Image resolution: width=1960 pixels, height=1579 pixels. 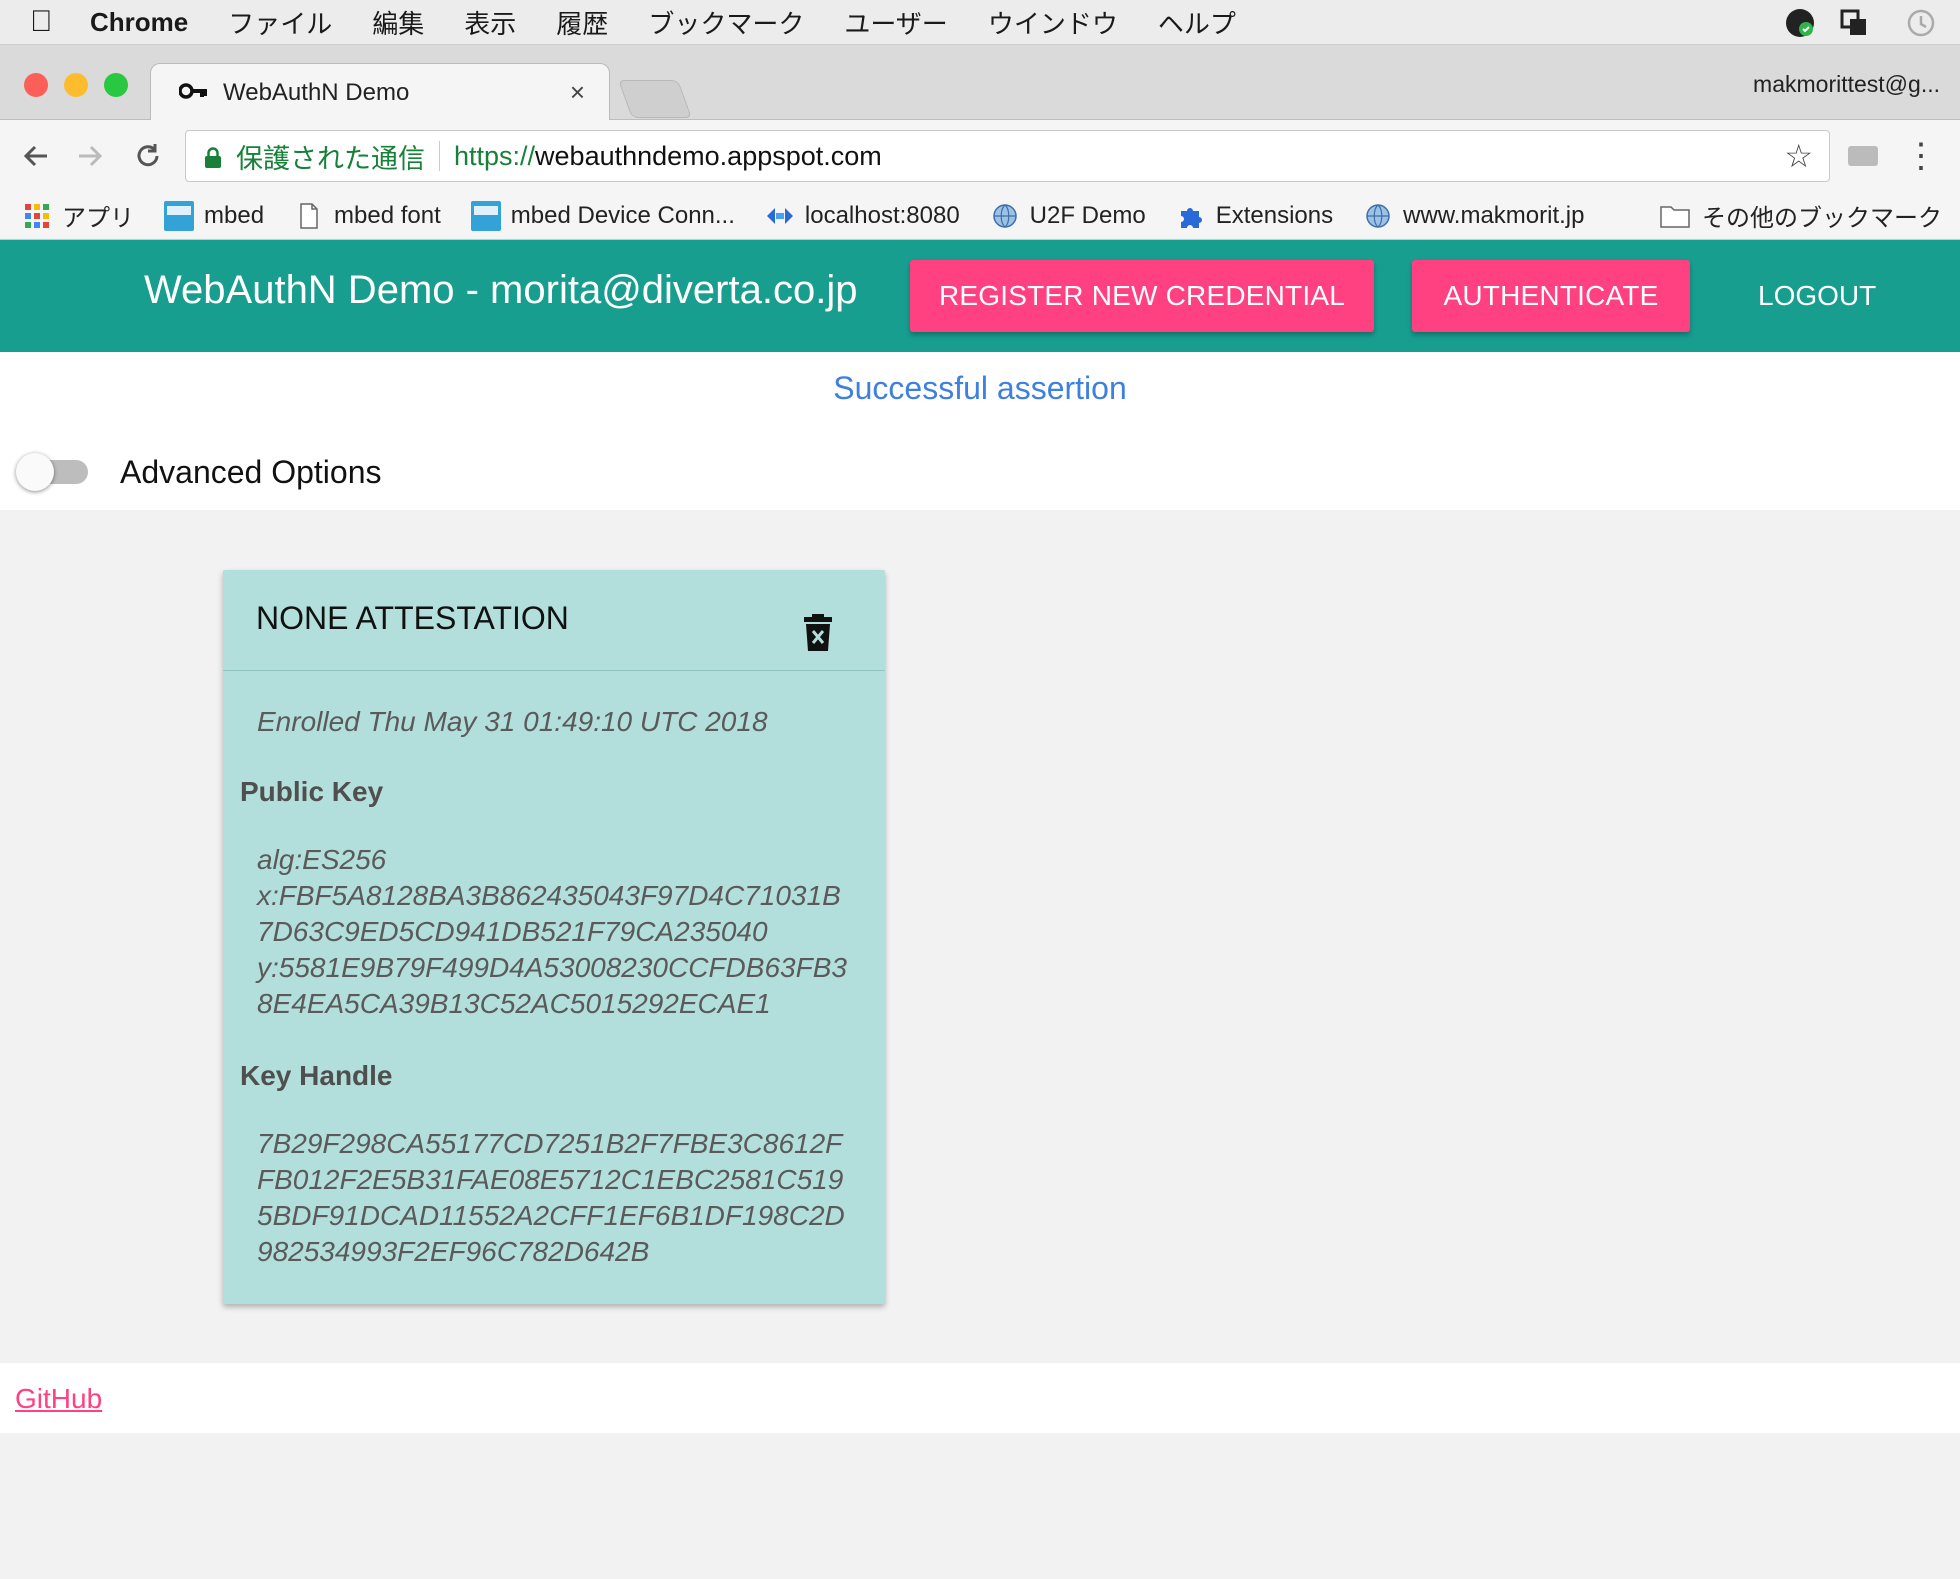 What do you see at coordinates (1677, 216) in the screenshot?
I see `folder-icon` at bounding box center [1677, 216].